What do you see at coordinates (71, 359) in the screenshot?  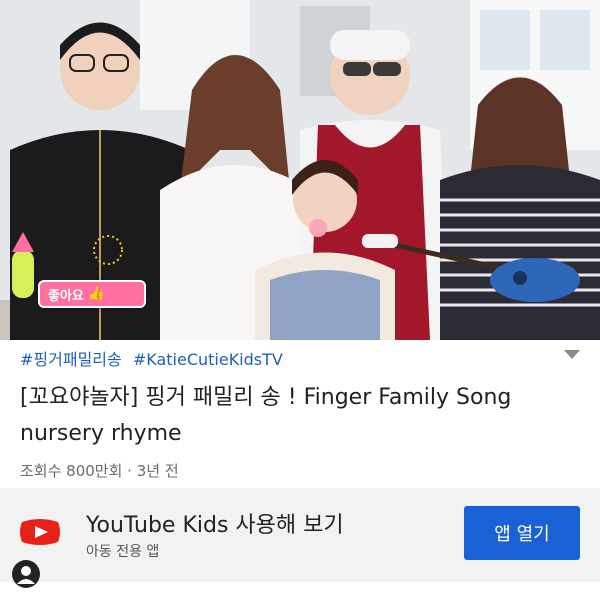 I see `hashtag-link: #핑거패밀리송` at bounding box center [71, 359].